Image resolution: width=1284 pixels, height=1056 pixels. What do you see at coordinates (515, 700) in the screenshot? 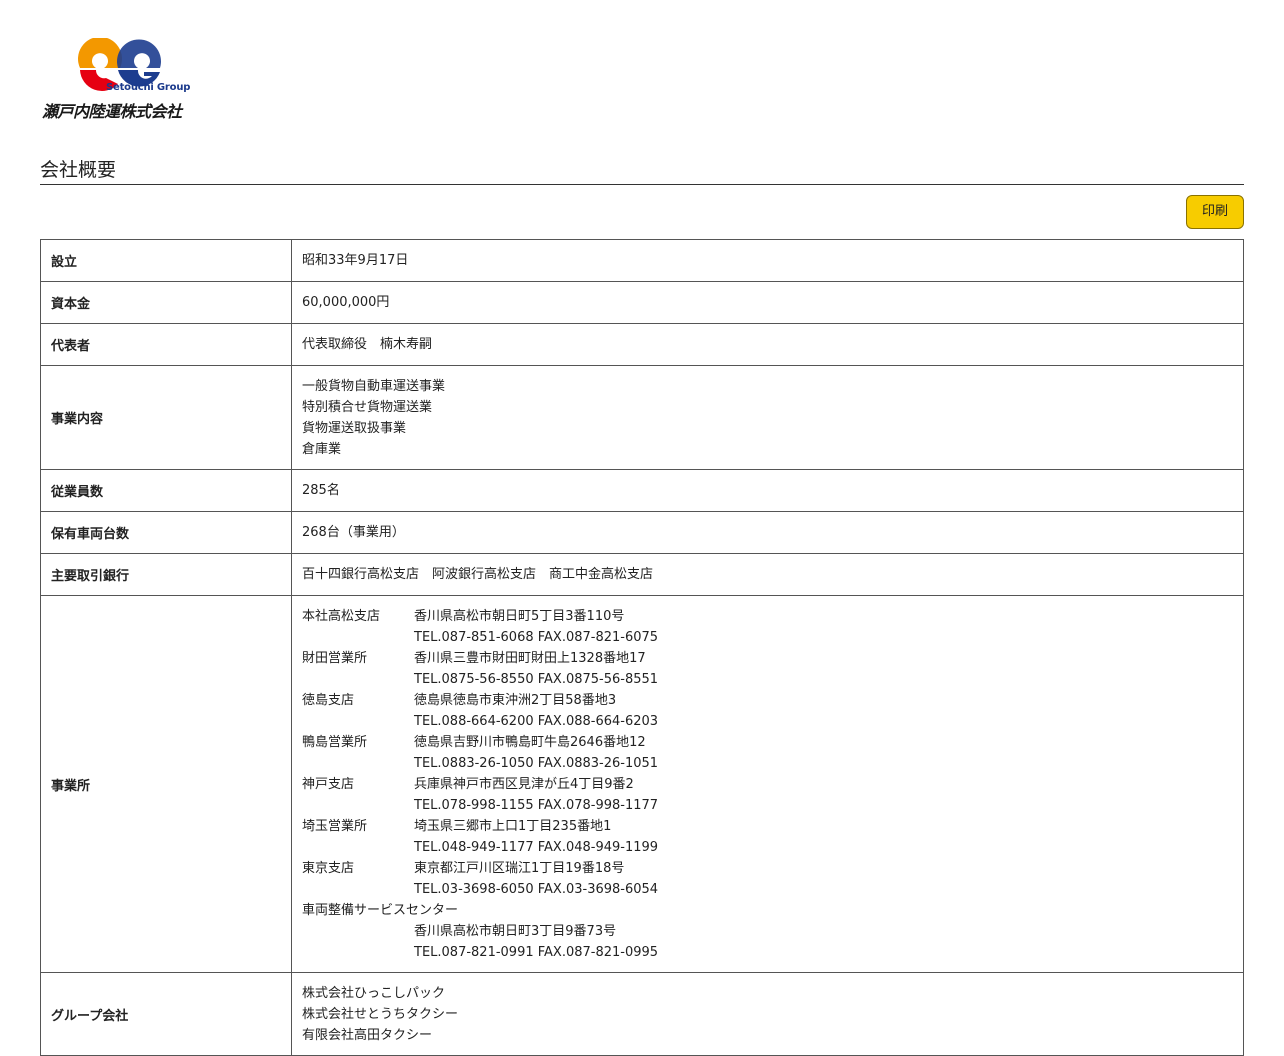
I see `office-address: 徳島県徳島市東沖洲2丁目58番地3` at bounding box center [515, 700].